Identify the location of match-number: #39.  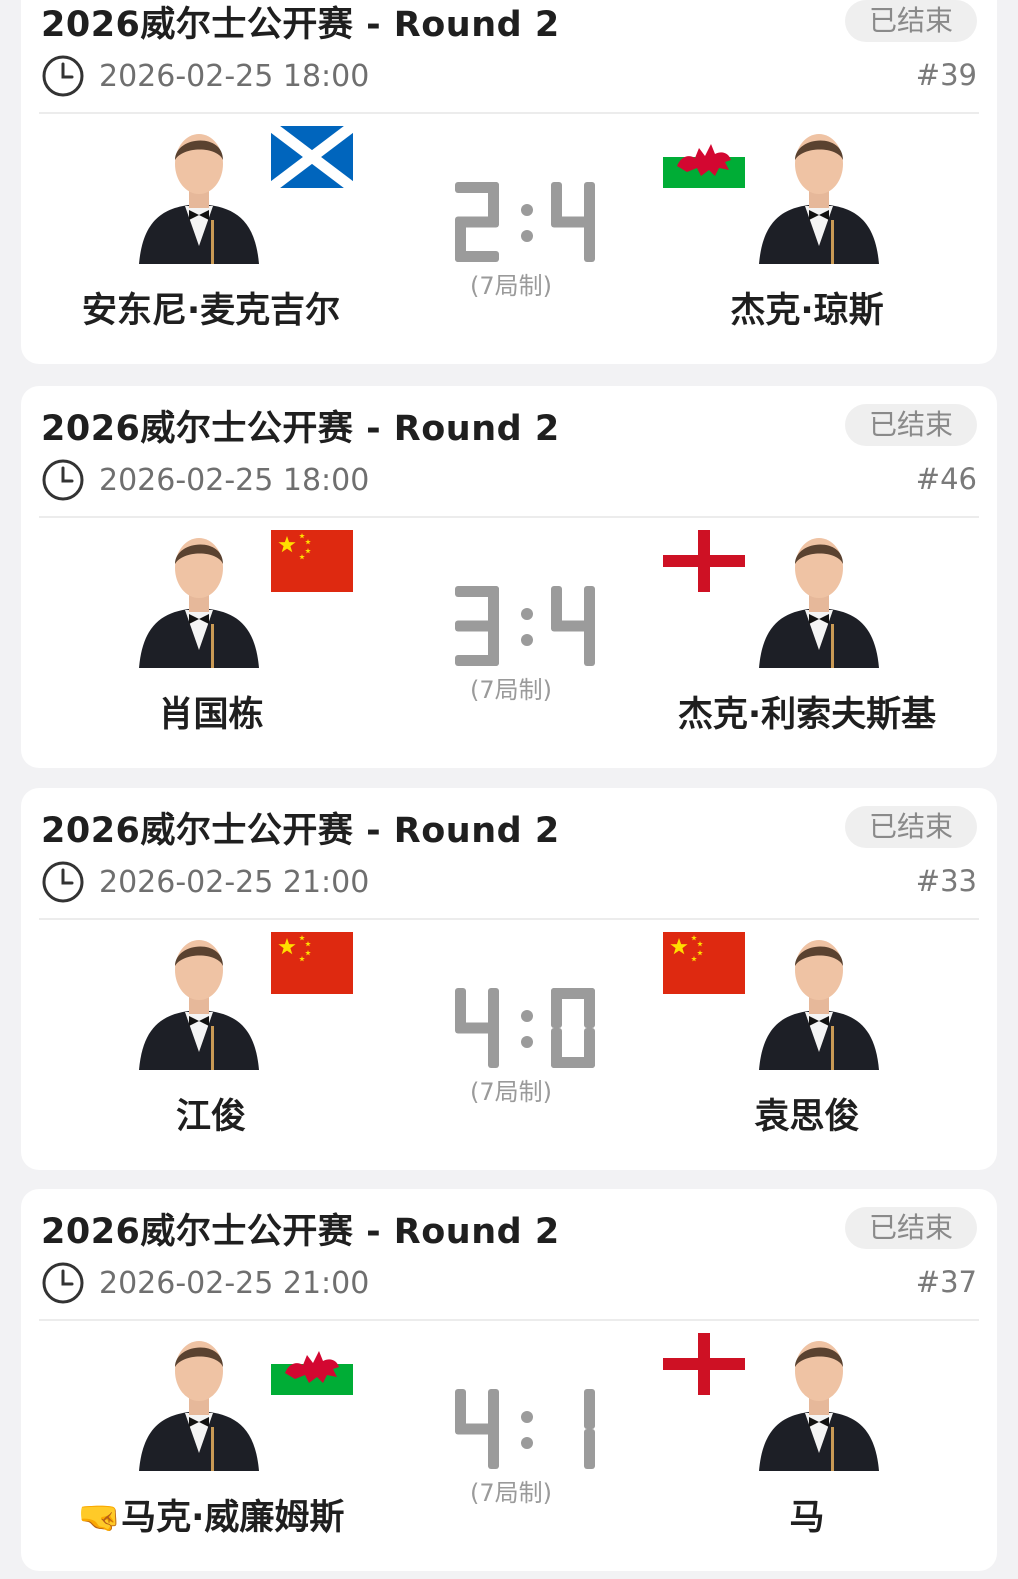
(946, 75).